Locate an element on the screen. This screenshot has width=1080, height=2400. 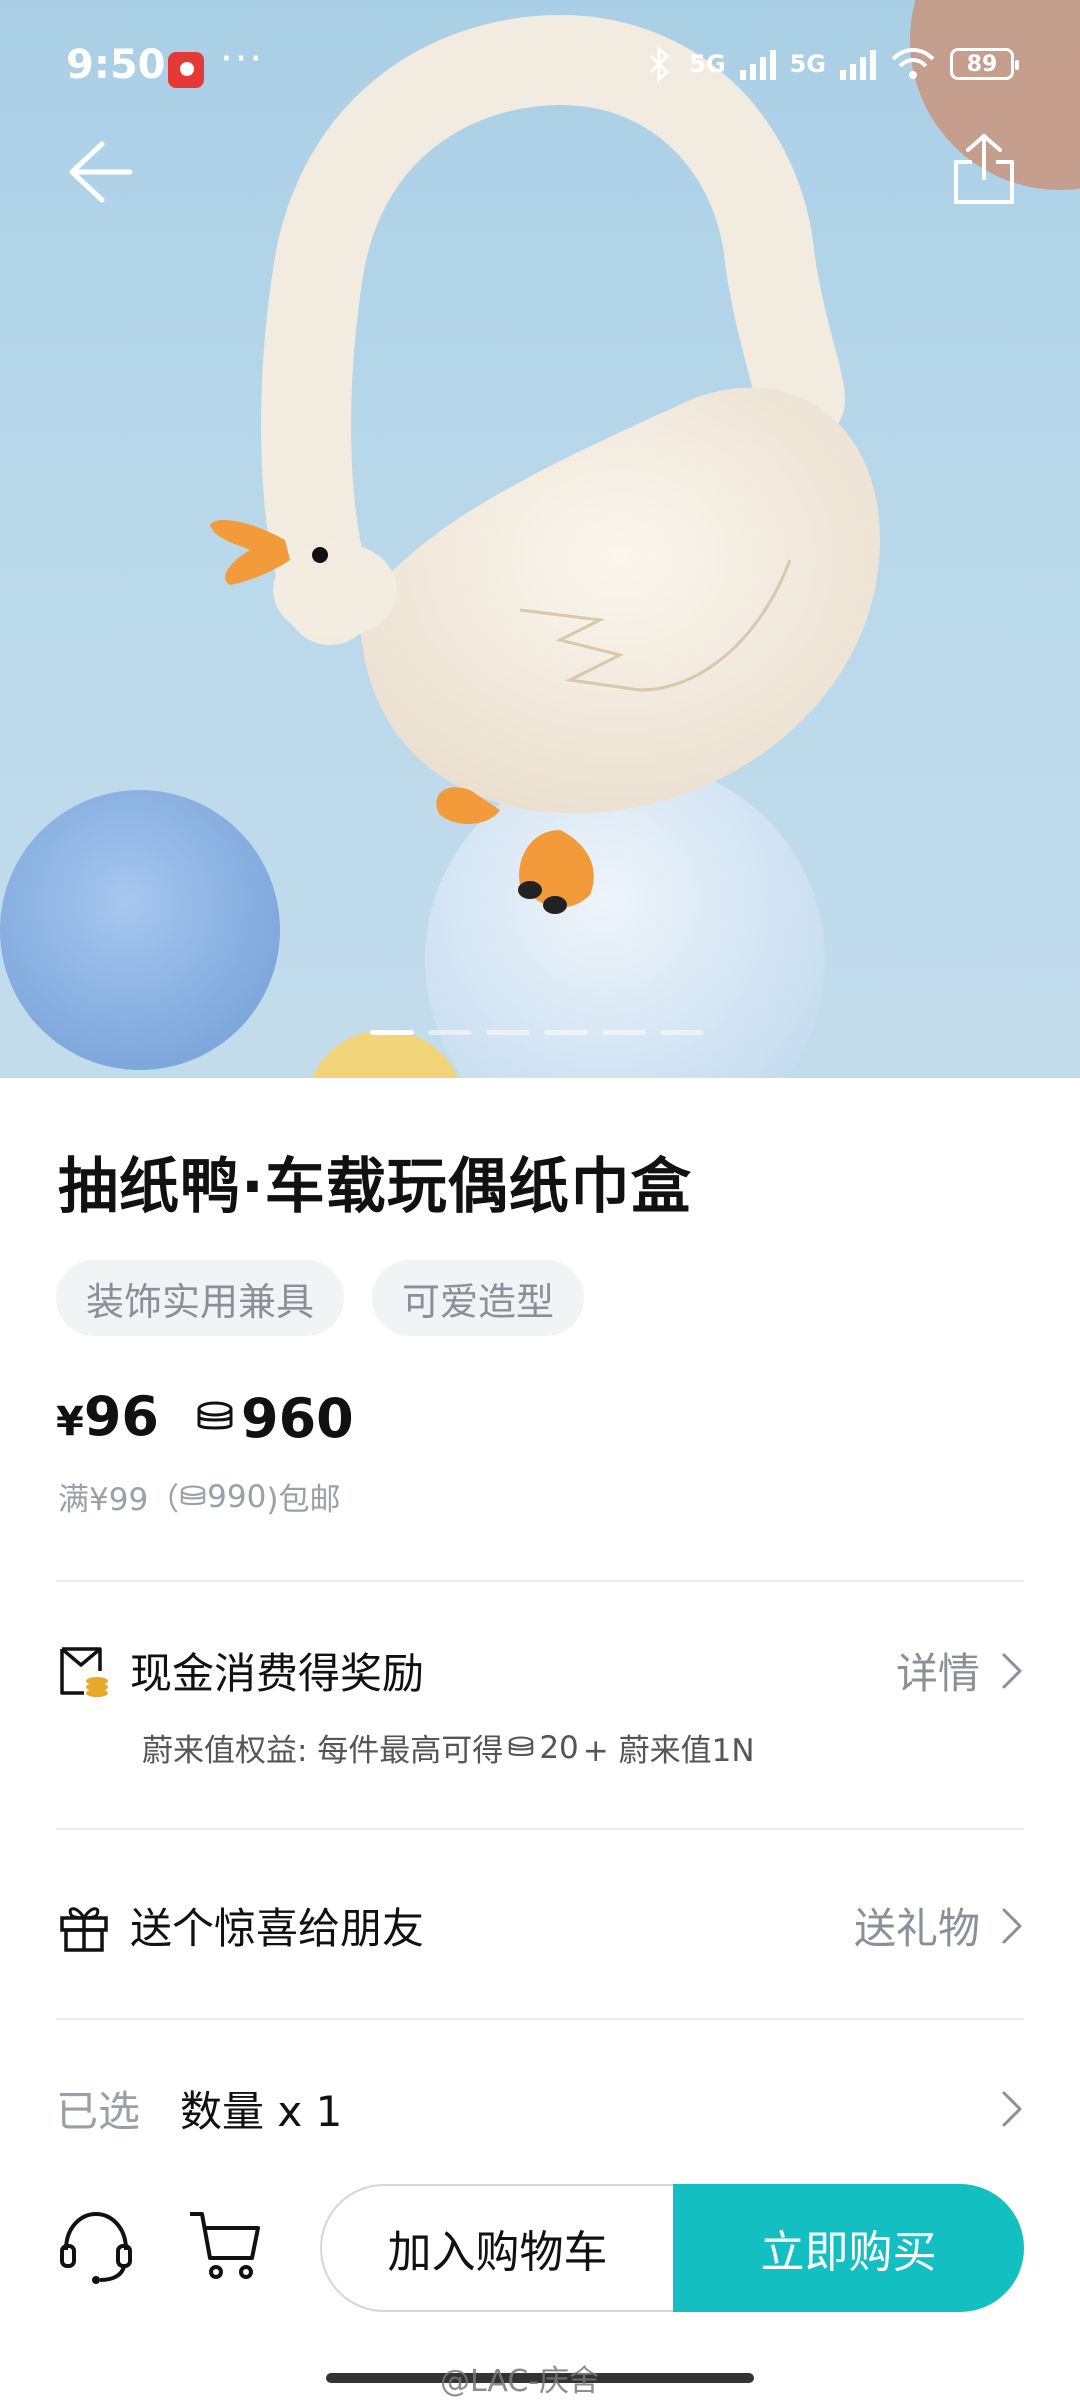
currency-symbol: ¥ is located at coordinates (70, 1422).